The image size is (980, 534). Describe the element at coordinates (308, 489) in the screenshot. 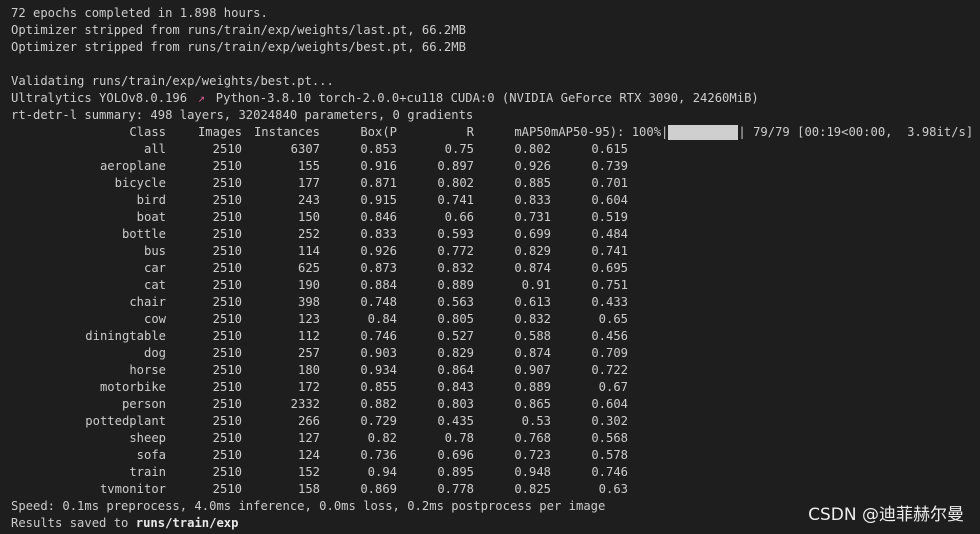

I see `cell-instances: 158` at that location.